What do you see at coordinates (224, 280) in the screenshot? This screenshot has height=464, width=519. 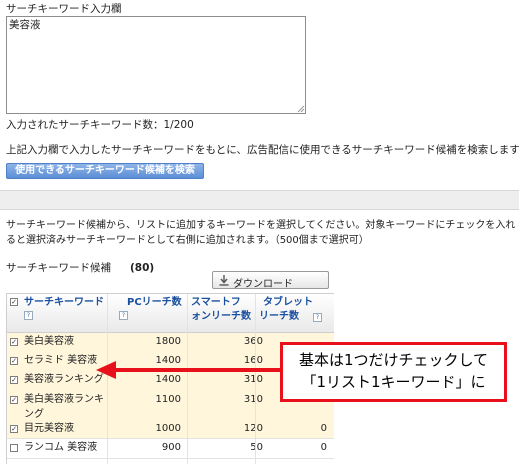 I see `download-icon` at bounding box center [224, 280].